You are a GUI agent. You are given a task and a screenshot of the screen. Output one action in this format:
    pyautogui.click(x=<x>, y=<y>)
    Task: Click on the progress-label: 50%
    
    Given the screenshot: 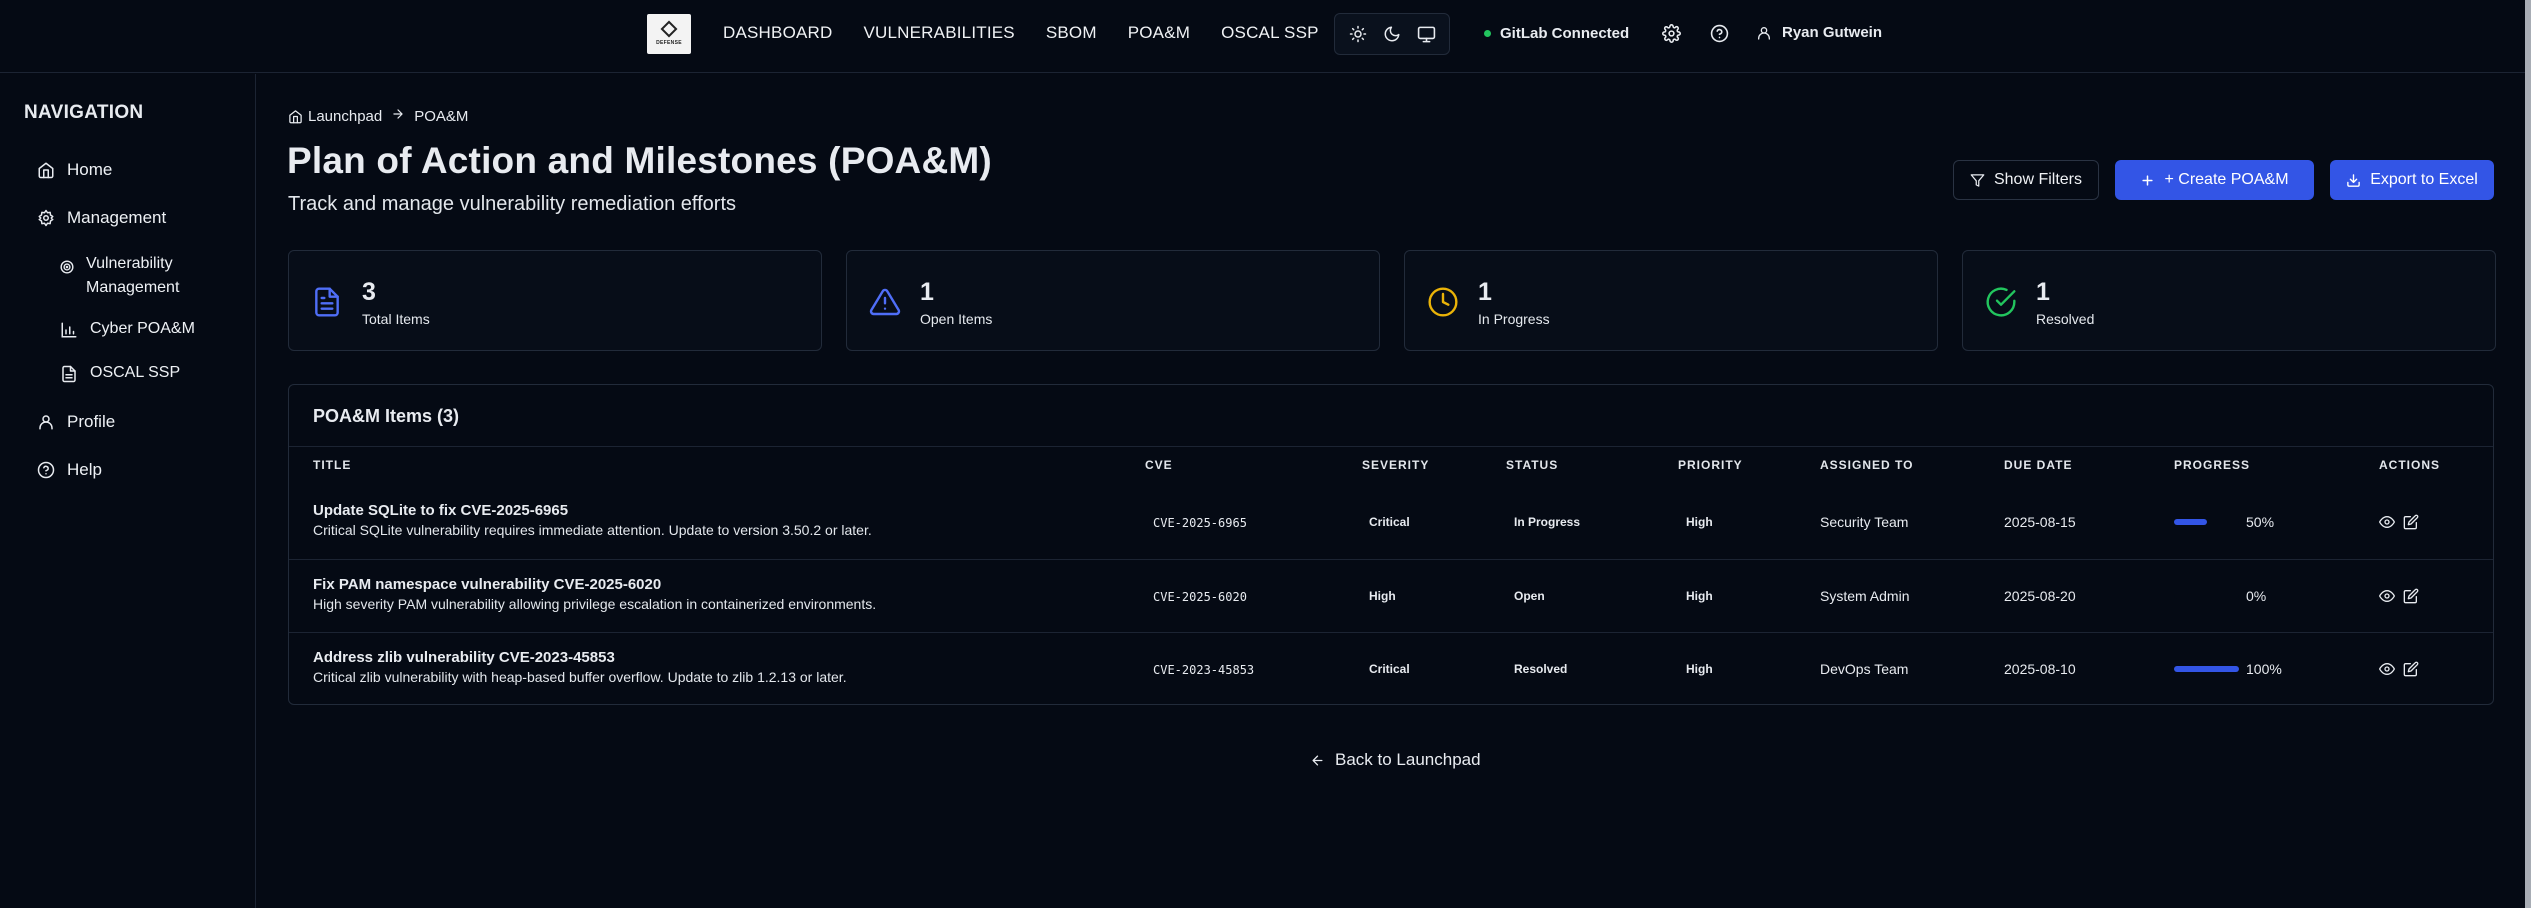 What is the action you would take?
    pyautogui.click(x=2260, y=522)
    